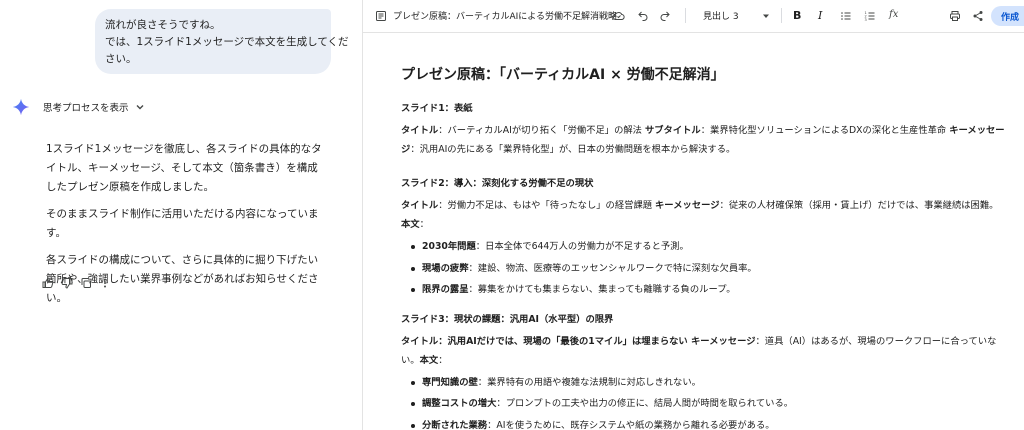 The width and height of the screenshot is (1024, 430). What do you see at coordinates (449, 246) in the screenshot?
I see `bullet-label: 2030年問題` at bounding box center [449, 246].